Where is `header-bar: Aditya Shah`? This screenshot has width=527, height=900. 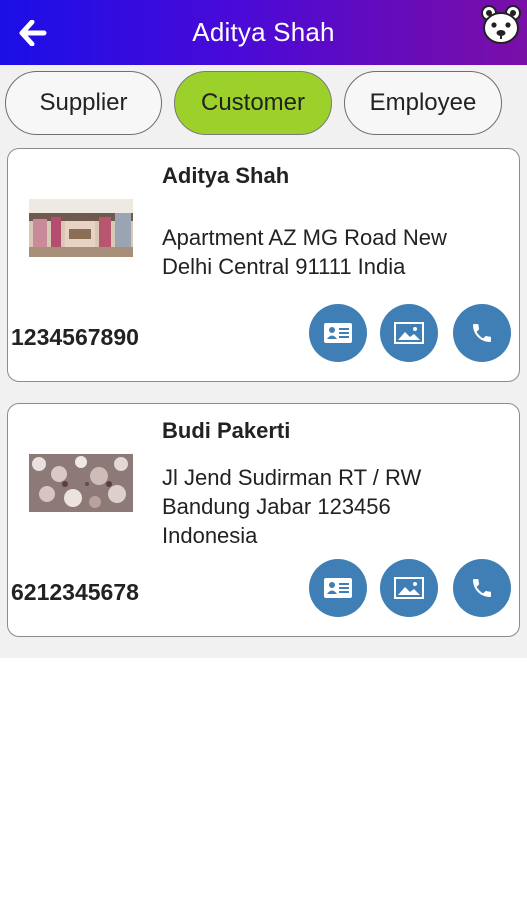
header-bar: Aditya Shah is located at coordinates (263, 32).